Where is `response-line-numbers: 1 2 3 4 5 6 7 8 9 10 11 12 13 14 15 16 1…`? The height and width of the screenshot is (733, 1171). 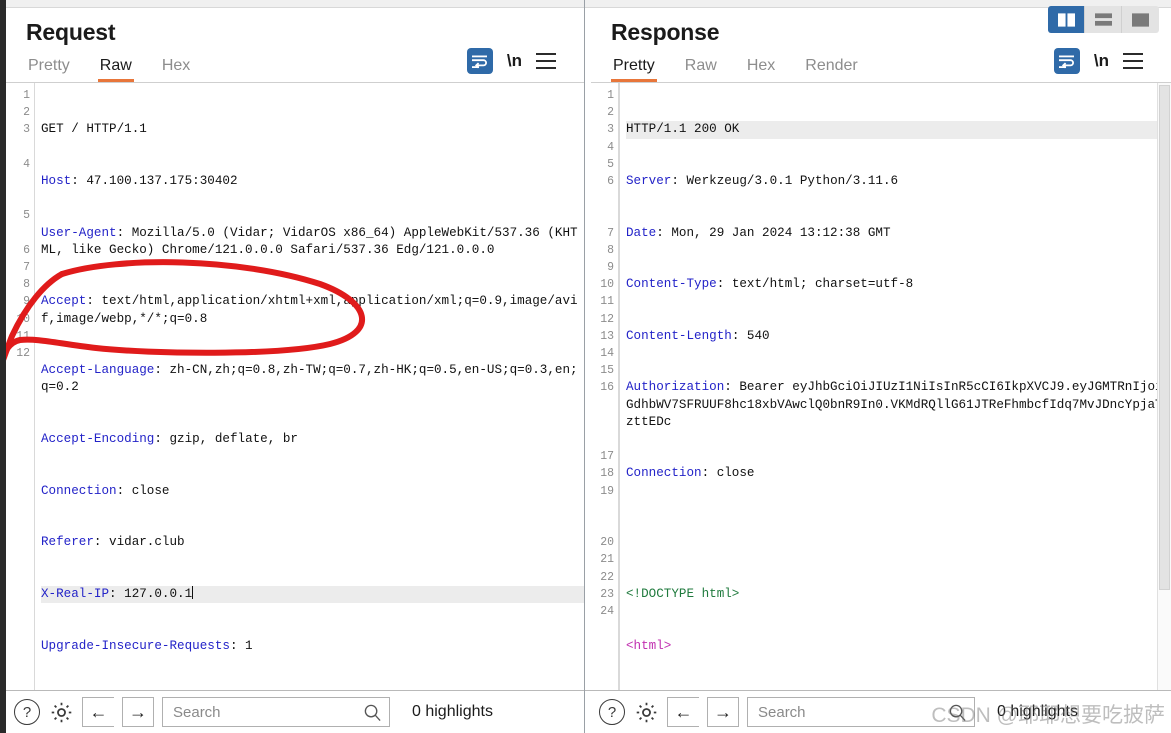
response-line-numbers: 1 2 3 4 5 6 7 8 9 10 11 12 13 14 15 16 1… is located at coordinates (605, 386).